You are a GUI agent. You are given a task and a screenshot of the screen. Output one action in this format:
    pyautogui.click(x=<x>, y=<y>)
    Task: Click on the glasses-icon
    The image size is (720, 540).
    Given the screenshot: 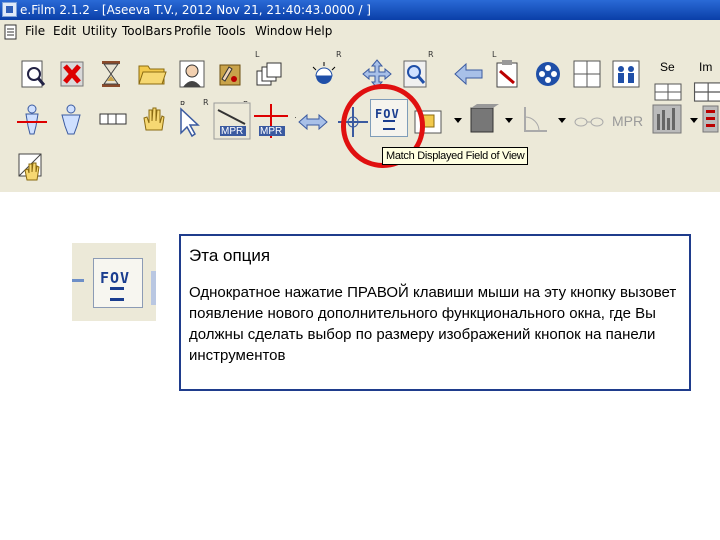 What is the action you would take?
    pyautogui.click(x=589, y=122)
    